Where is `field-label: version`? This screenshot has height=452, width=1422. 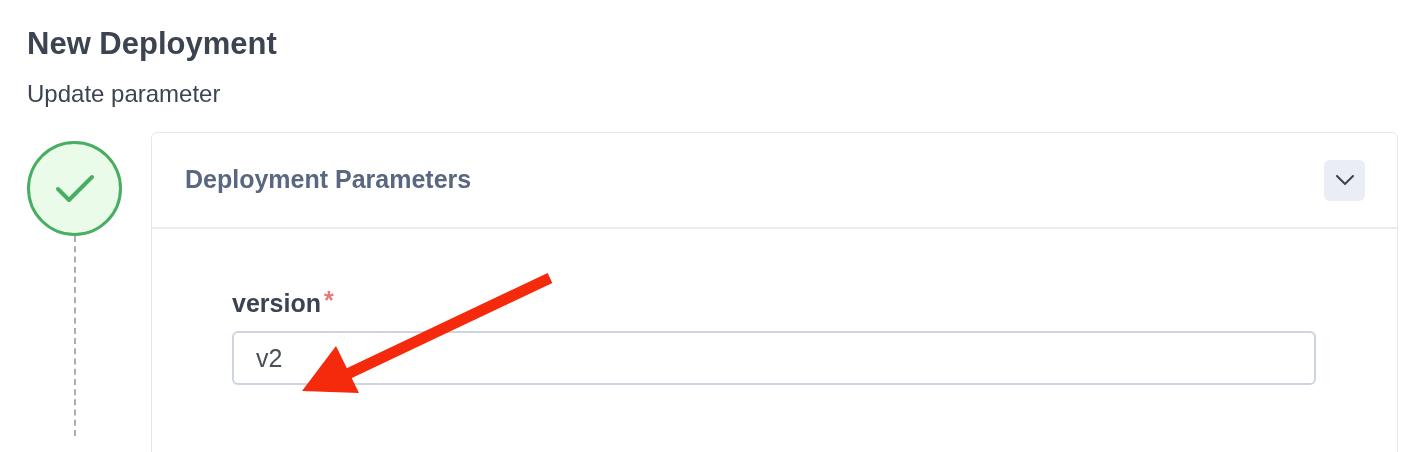 field-label: version is located at coordinates (276, 303).